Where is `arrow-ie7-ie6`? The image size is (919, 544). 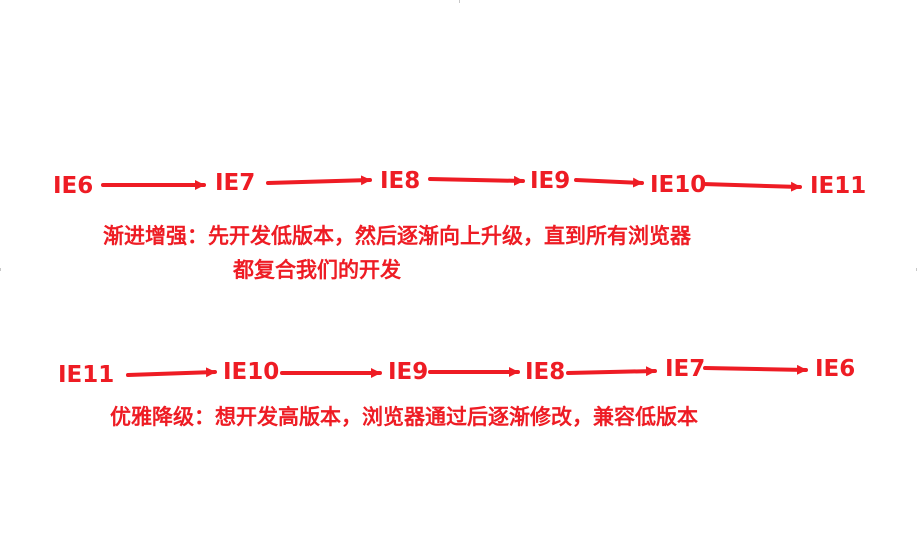
arrow-ie7-ie6 is located at coordinates (755, 369).